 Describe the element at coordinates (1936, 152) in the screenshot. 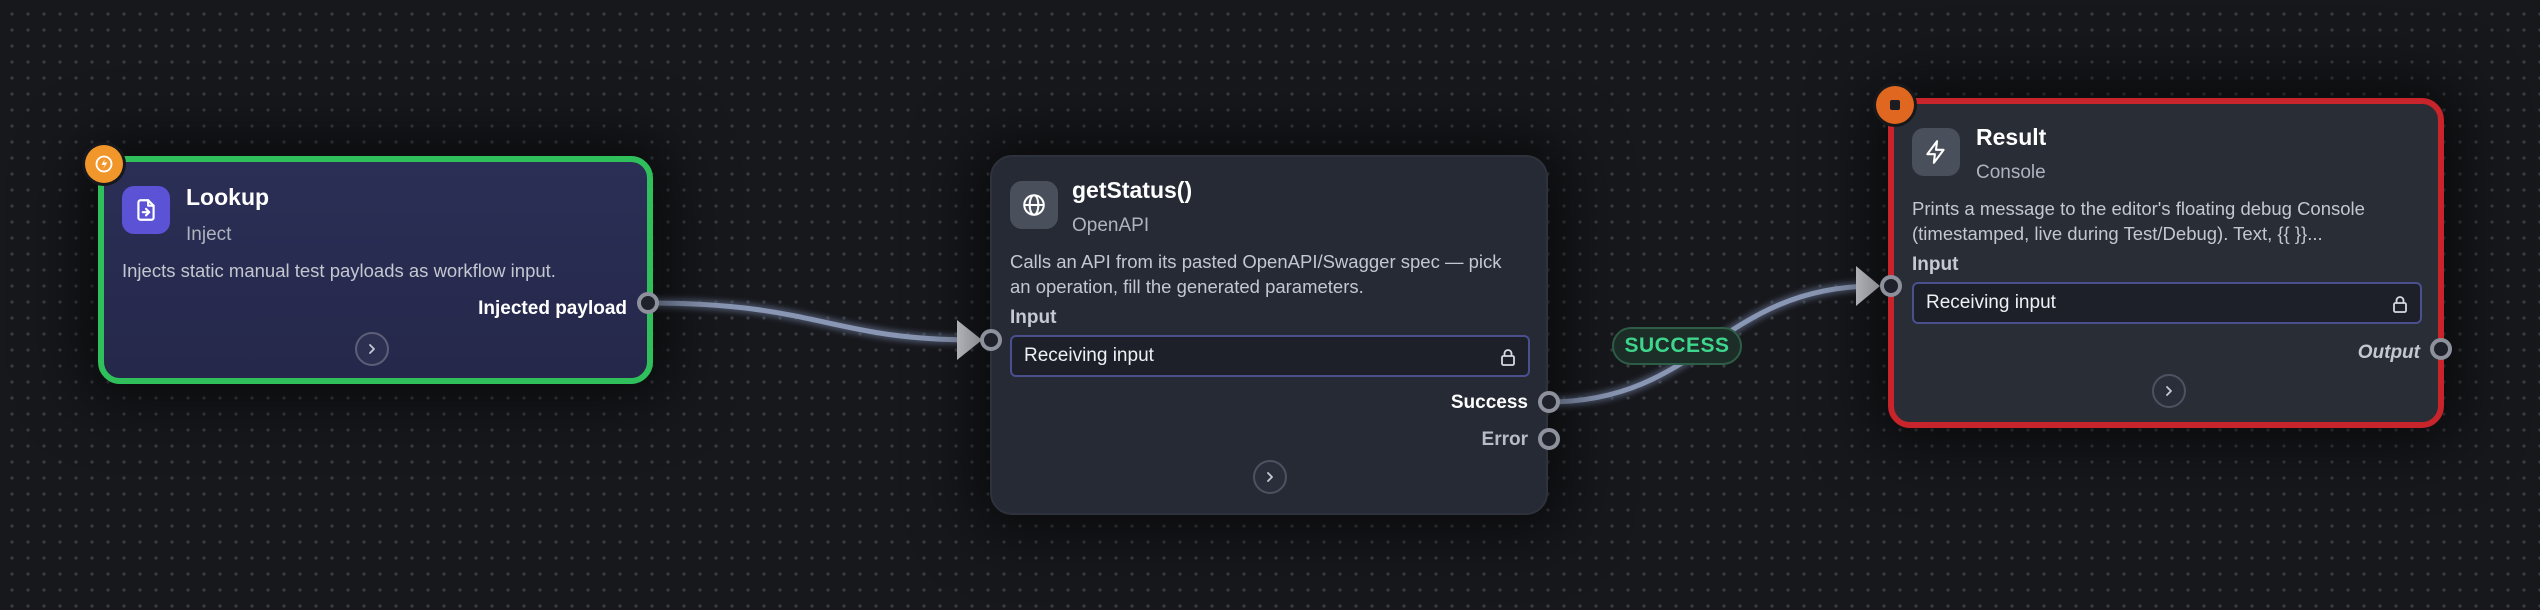

I see `lightning-icon` at that location.